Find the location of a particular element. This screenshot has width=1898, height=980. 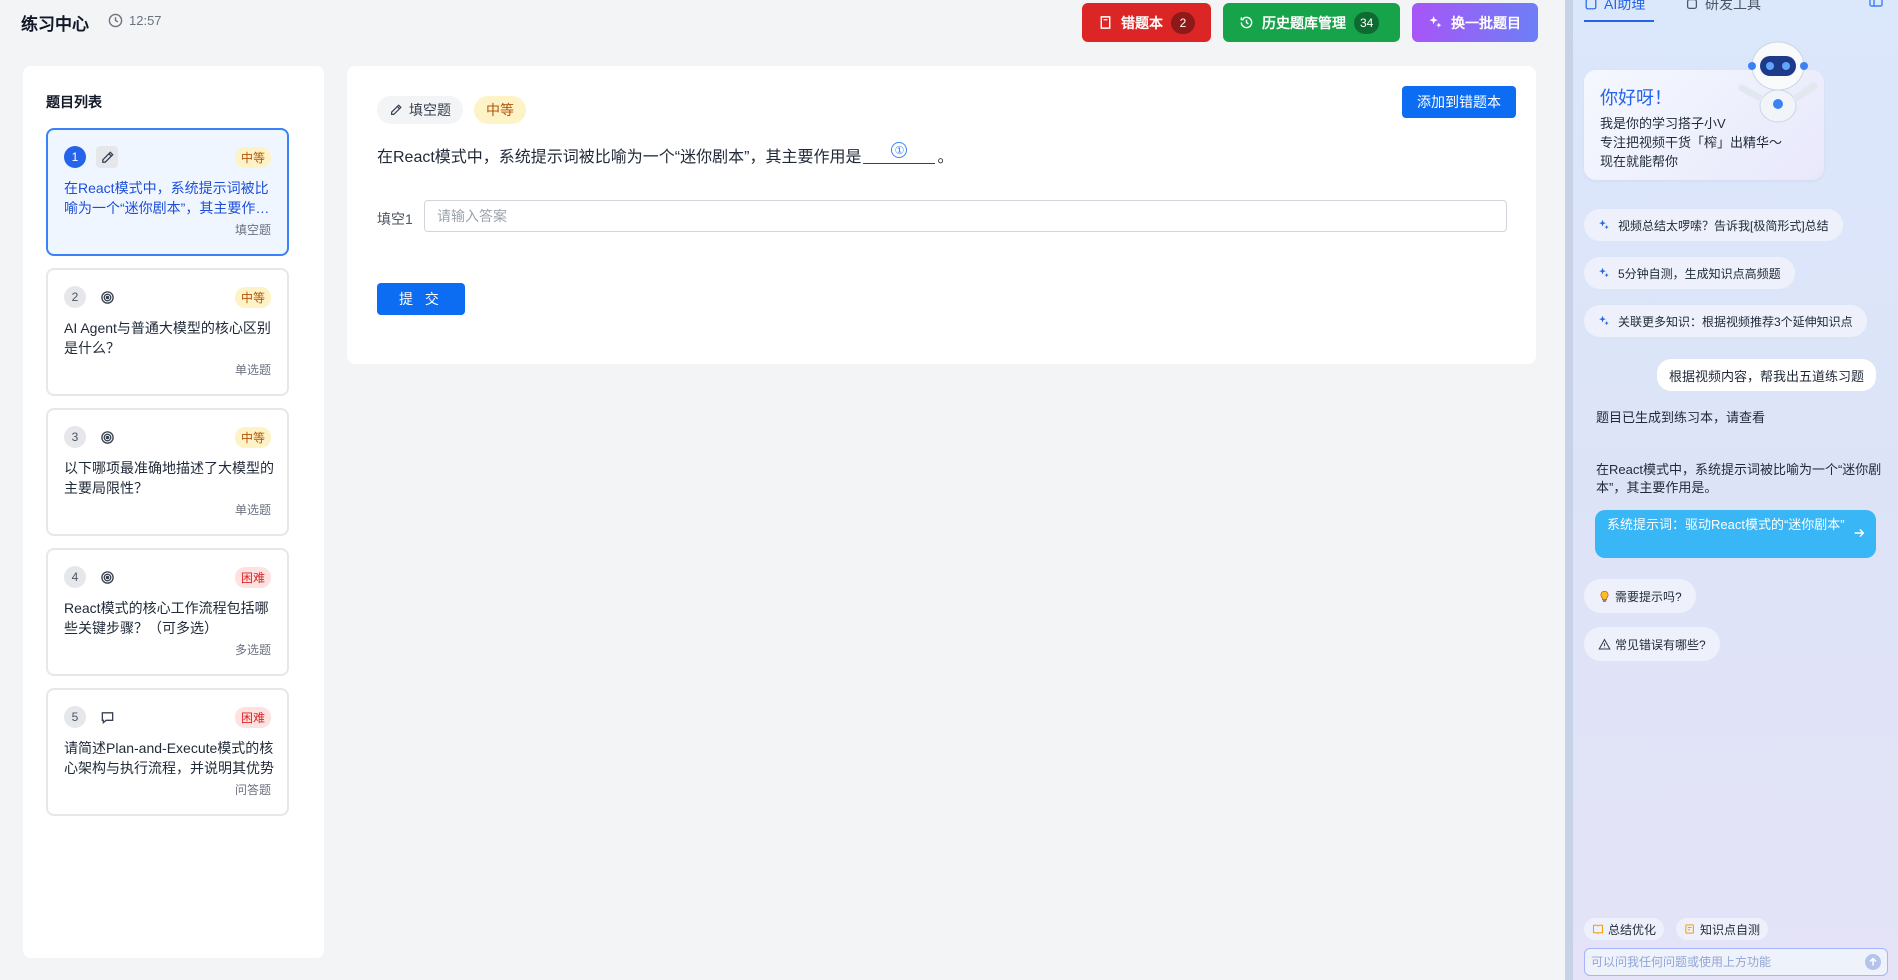

bot-reply: 题目已生成到练习本，请查看 is located at coordinates (1681, 417).